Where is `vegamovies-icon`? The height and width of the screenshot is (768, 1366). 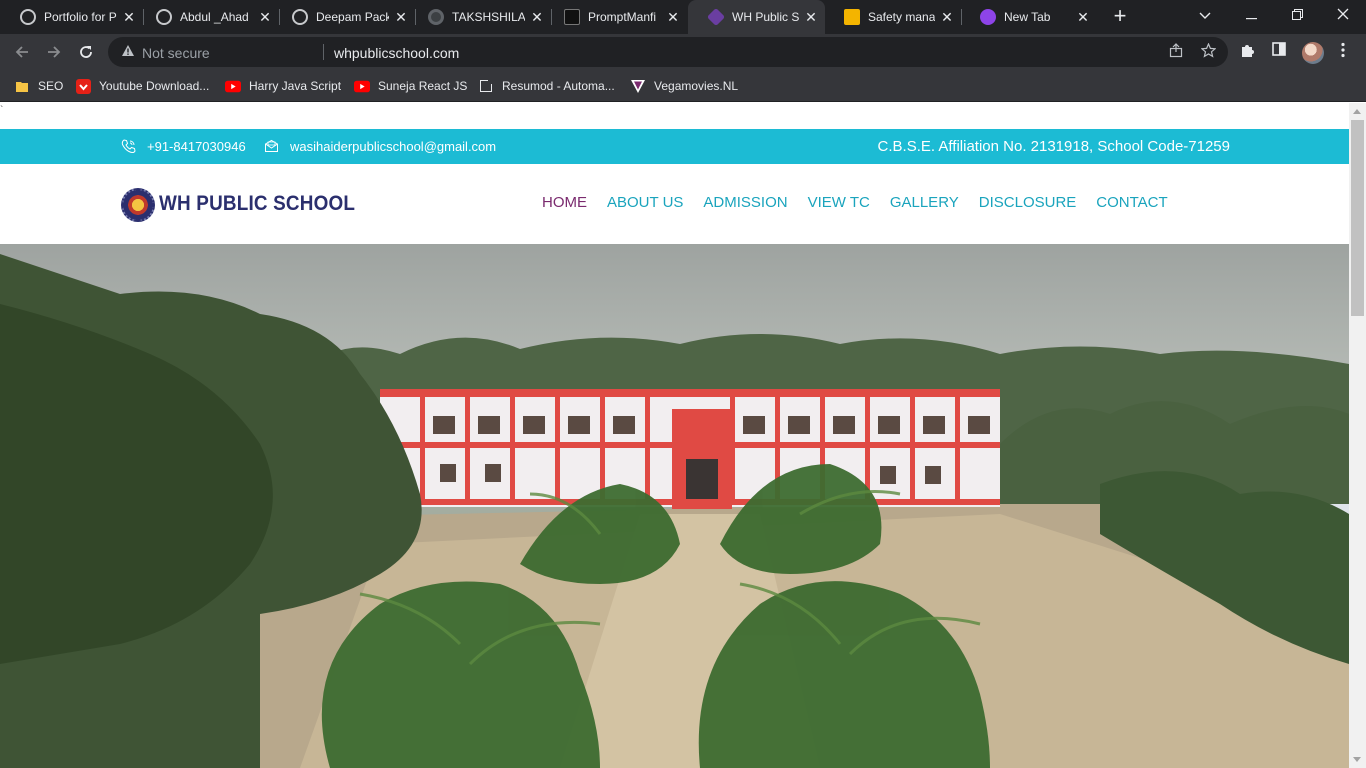
vegamovies-icon is located at coordinates (638, 86).